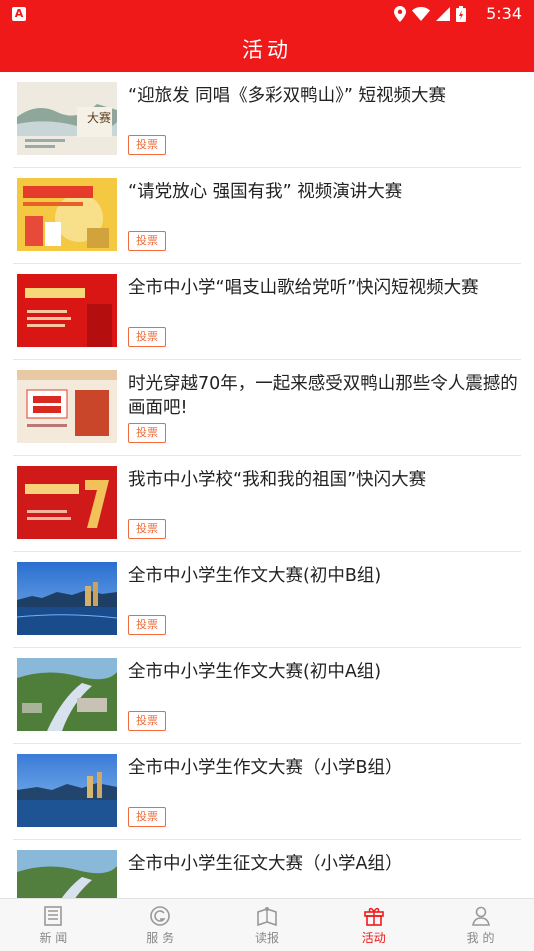 This screenshot has width=534, height=951. I want to click on list-item: 我市中小学校“我和我的祖国”快闪大赛 投票, so click(267, 504).